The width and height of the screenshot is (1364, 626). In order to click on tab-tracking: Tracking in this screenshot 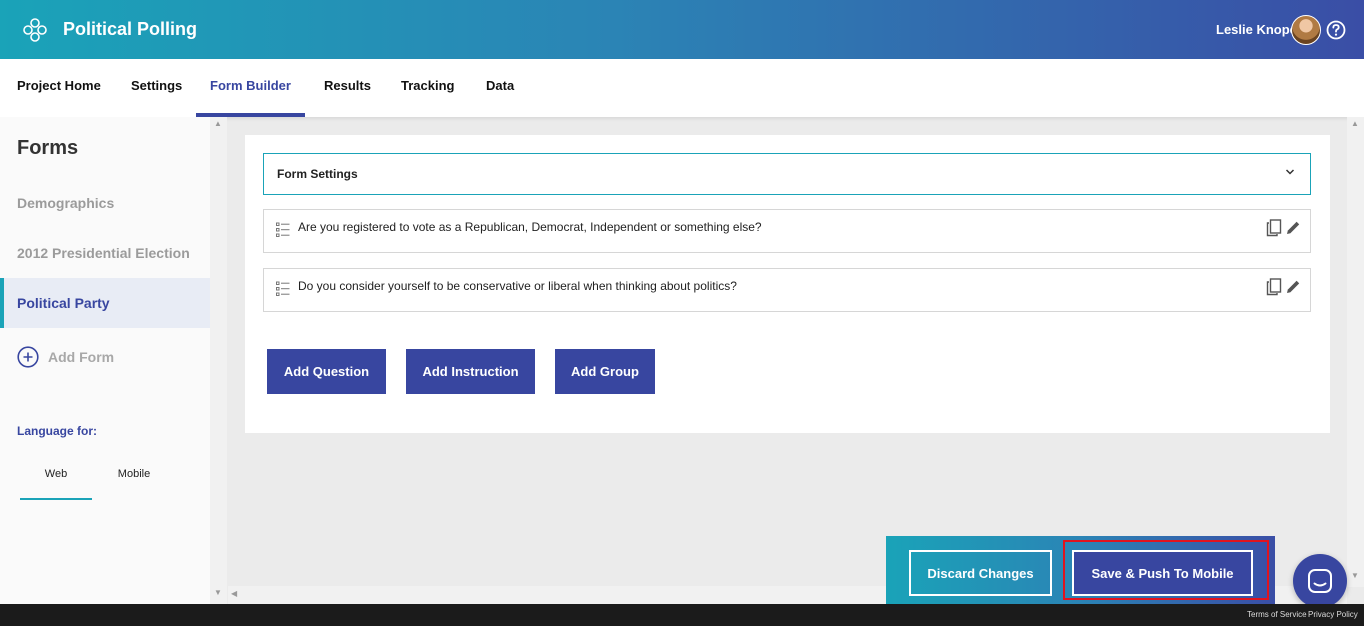, I will do `click(427, 88)`.